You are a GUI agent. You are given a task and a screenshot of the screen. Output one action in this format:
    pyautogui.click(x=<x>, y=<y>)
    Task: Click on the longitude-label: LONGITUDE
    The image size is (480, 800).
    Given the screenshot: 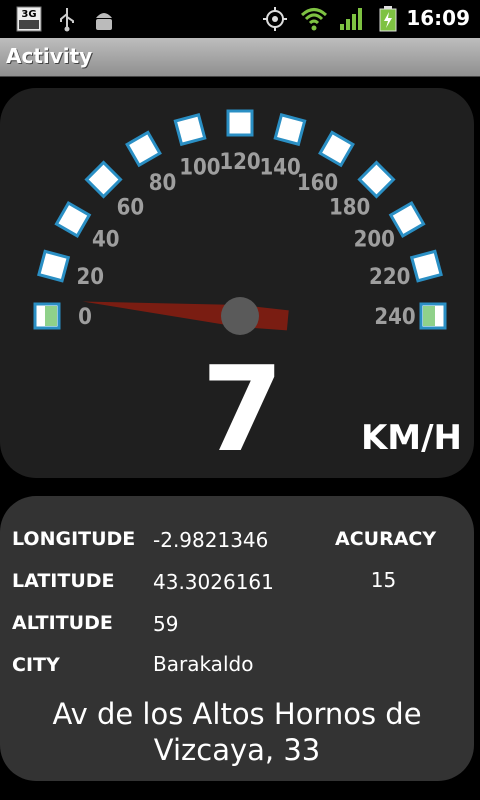 What is the action you would take?
    pyautogui.click(x=74, y=539)
    